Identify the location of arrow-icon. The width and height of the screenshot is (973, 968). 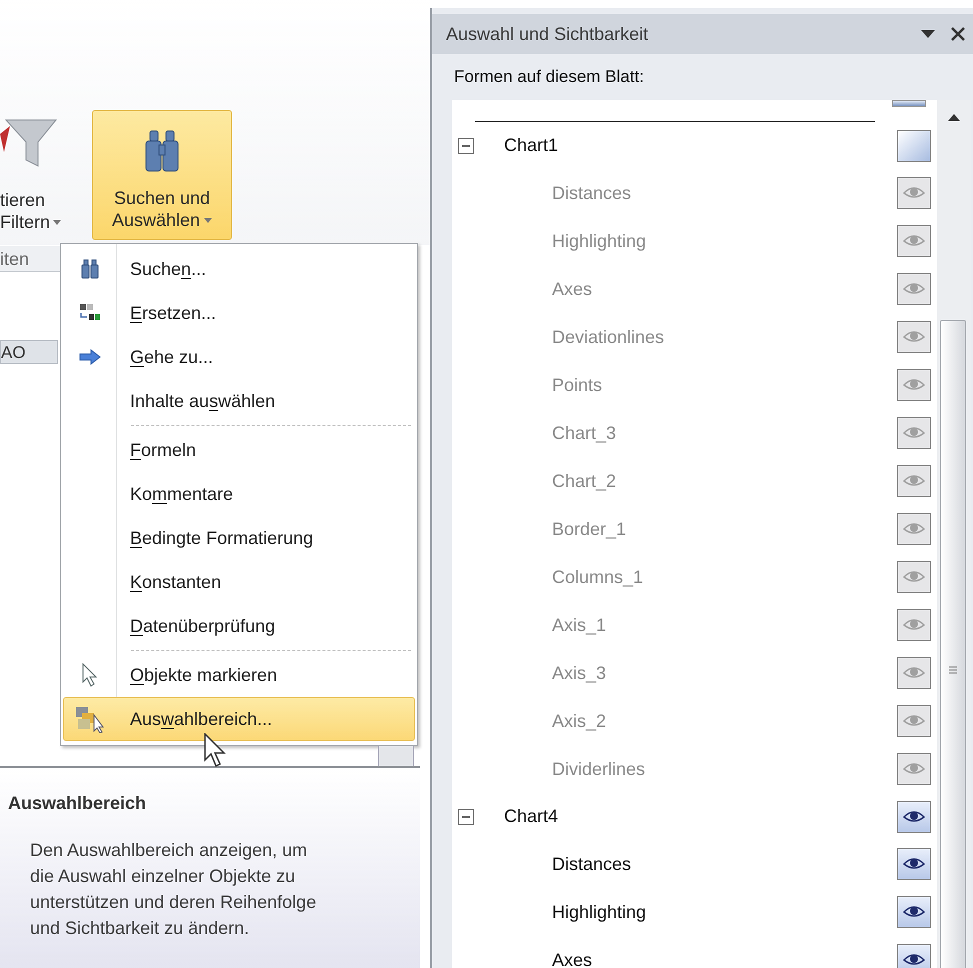
(90, 357).